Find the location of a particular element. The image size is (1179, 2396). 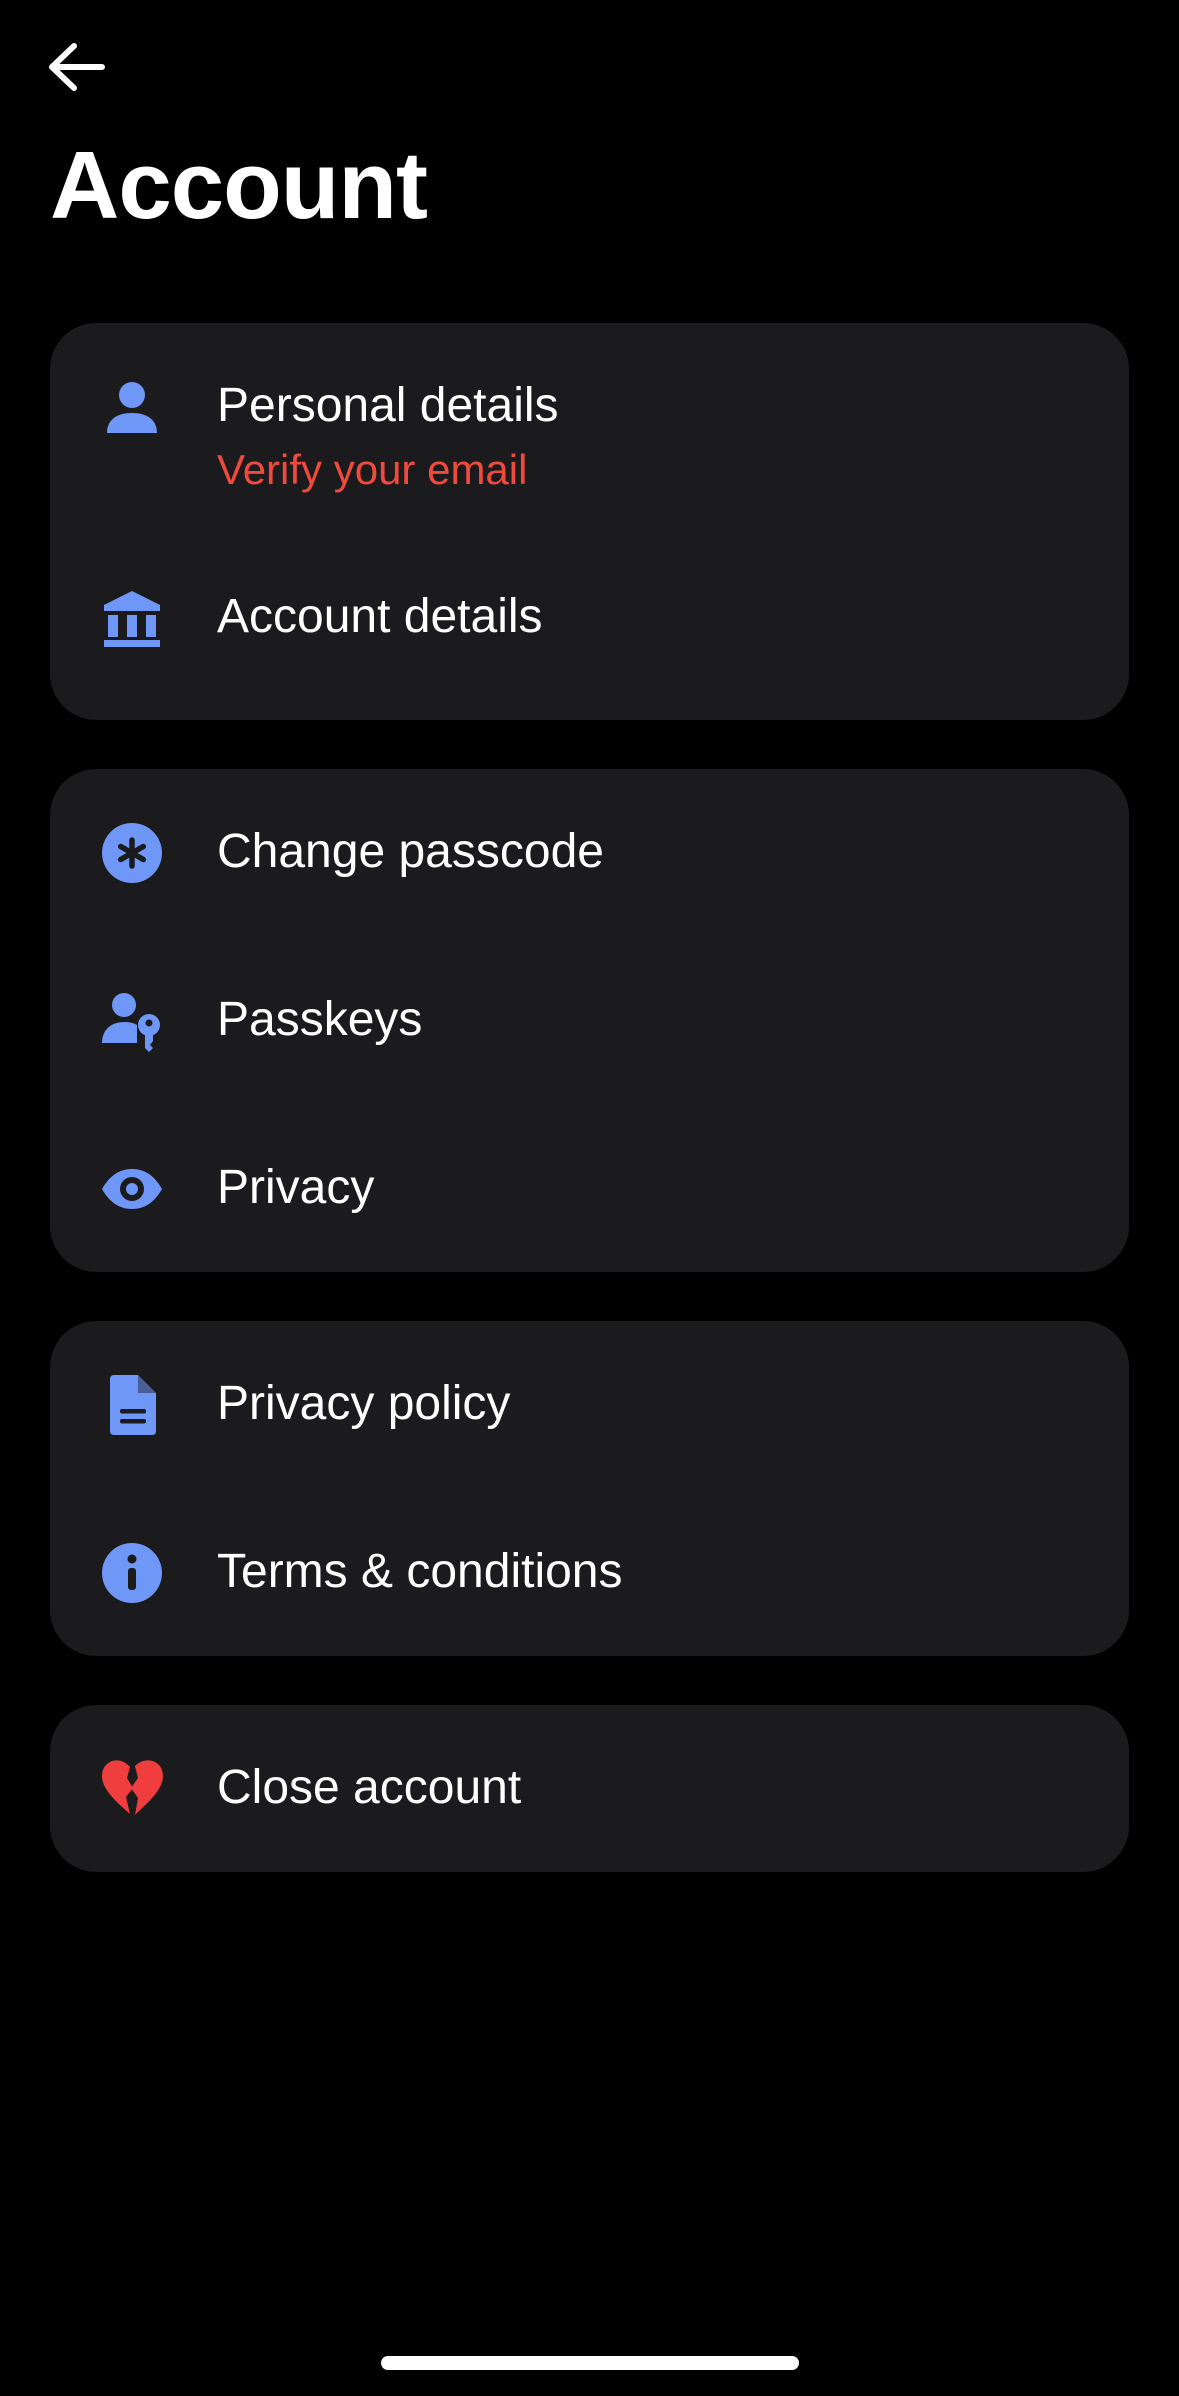

document-icon is located at coordinates (132, 1405).